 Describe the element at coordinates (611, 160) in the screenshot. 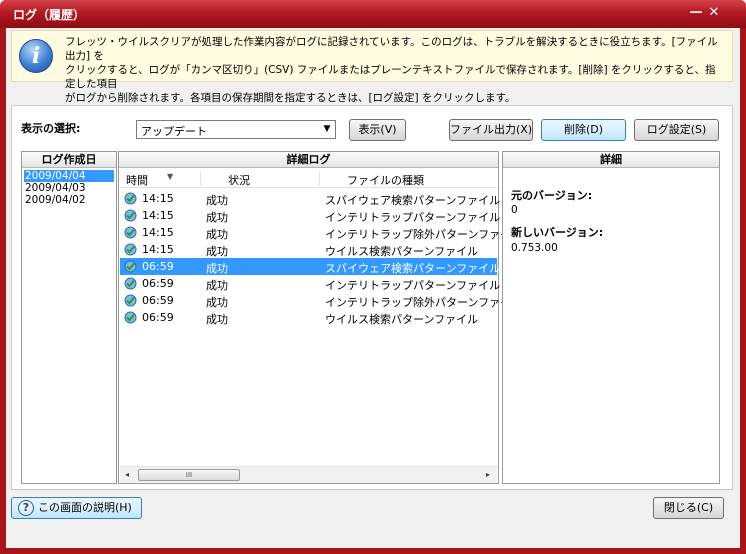

I see `detail-header: 詳細` at that location.